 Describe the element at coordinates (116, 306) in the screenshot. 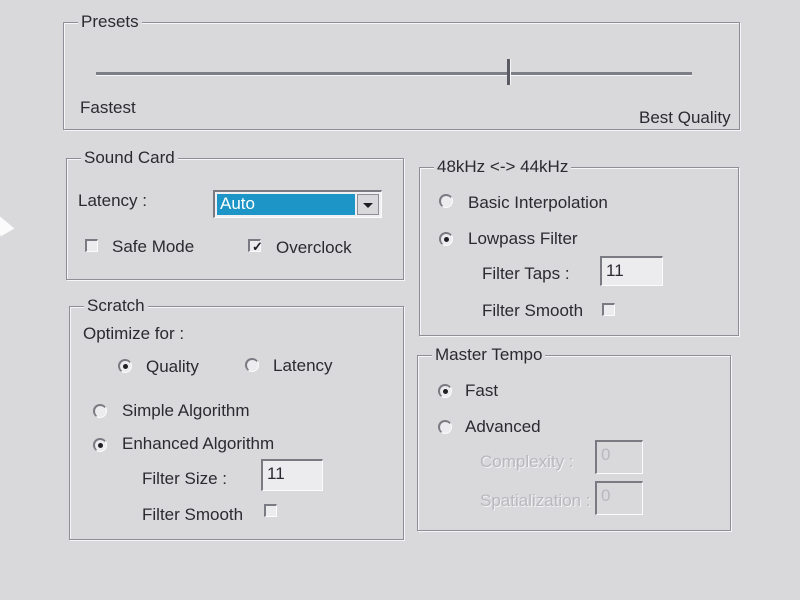

I see `scratch-legend: Scratch` at that location.